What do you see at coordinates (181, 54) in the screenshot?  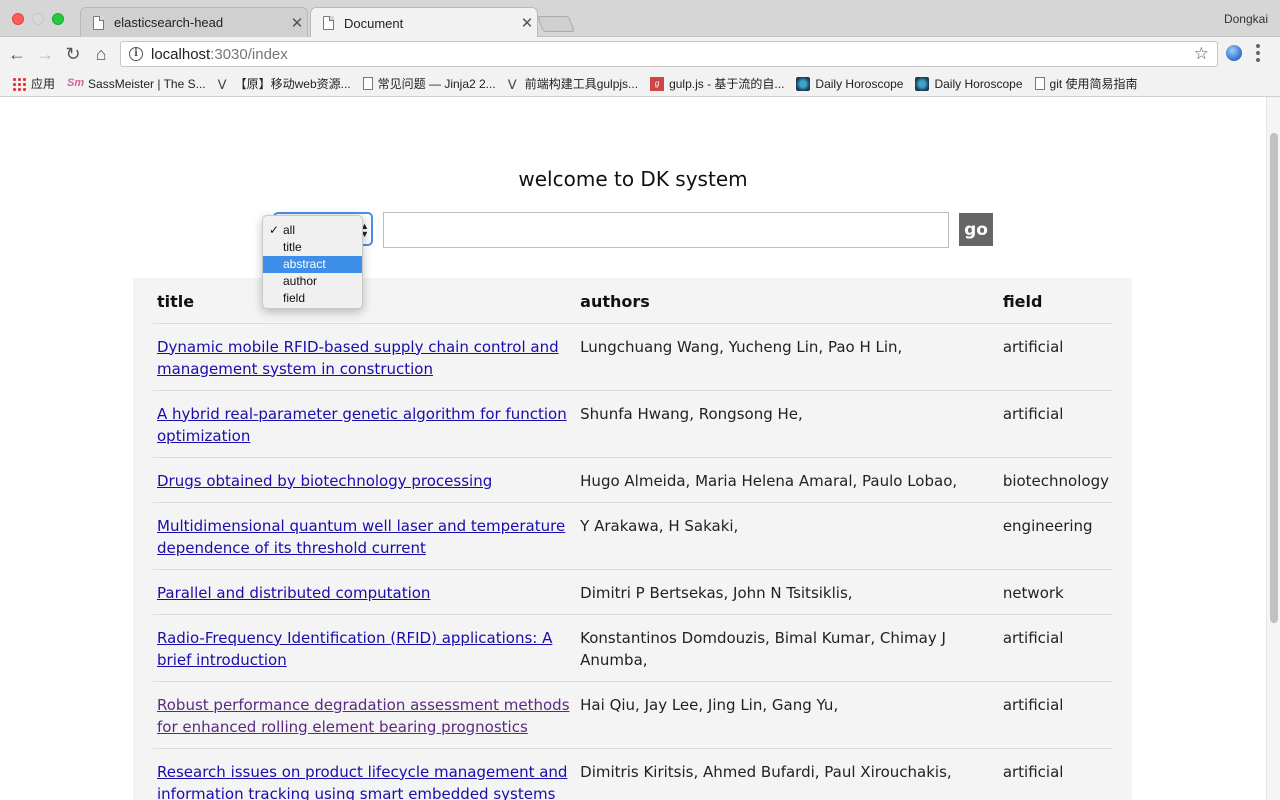 I see `url-host: localhost` at bounding box center [181, 54].